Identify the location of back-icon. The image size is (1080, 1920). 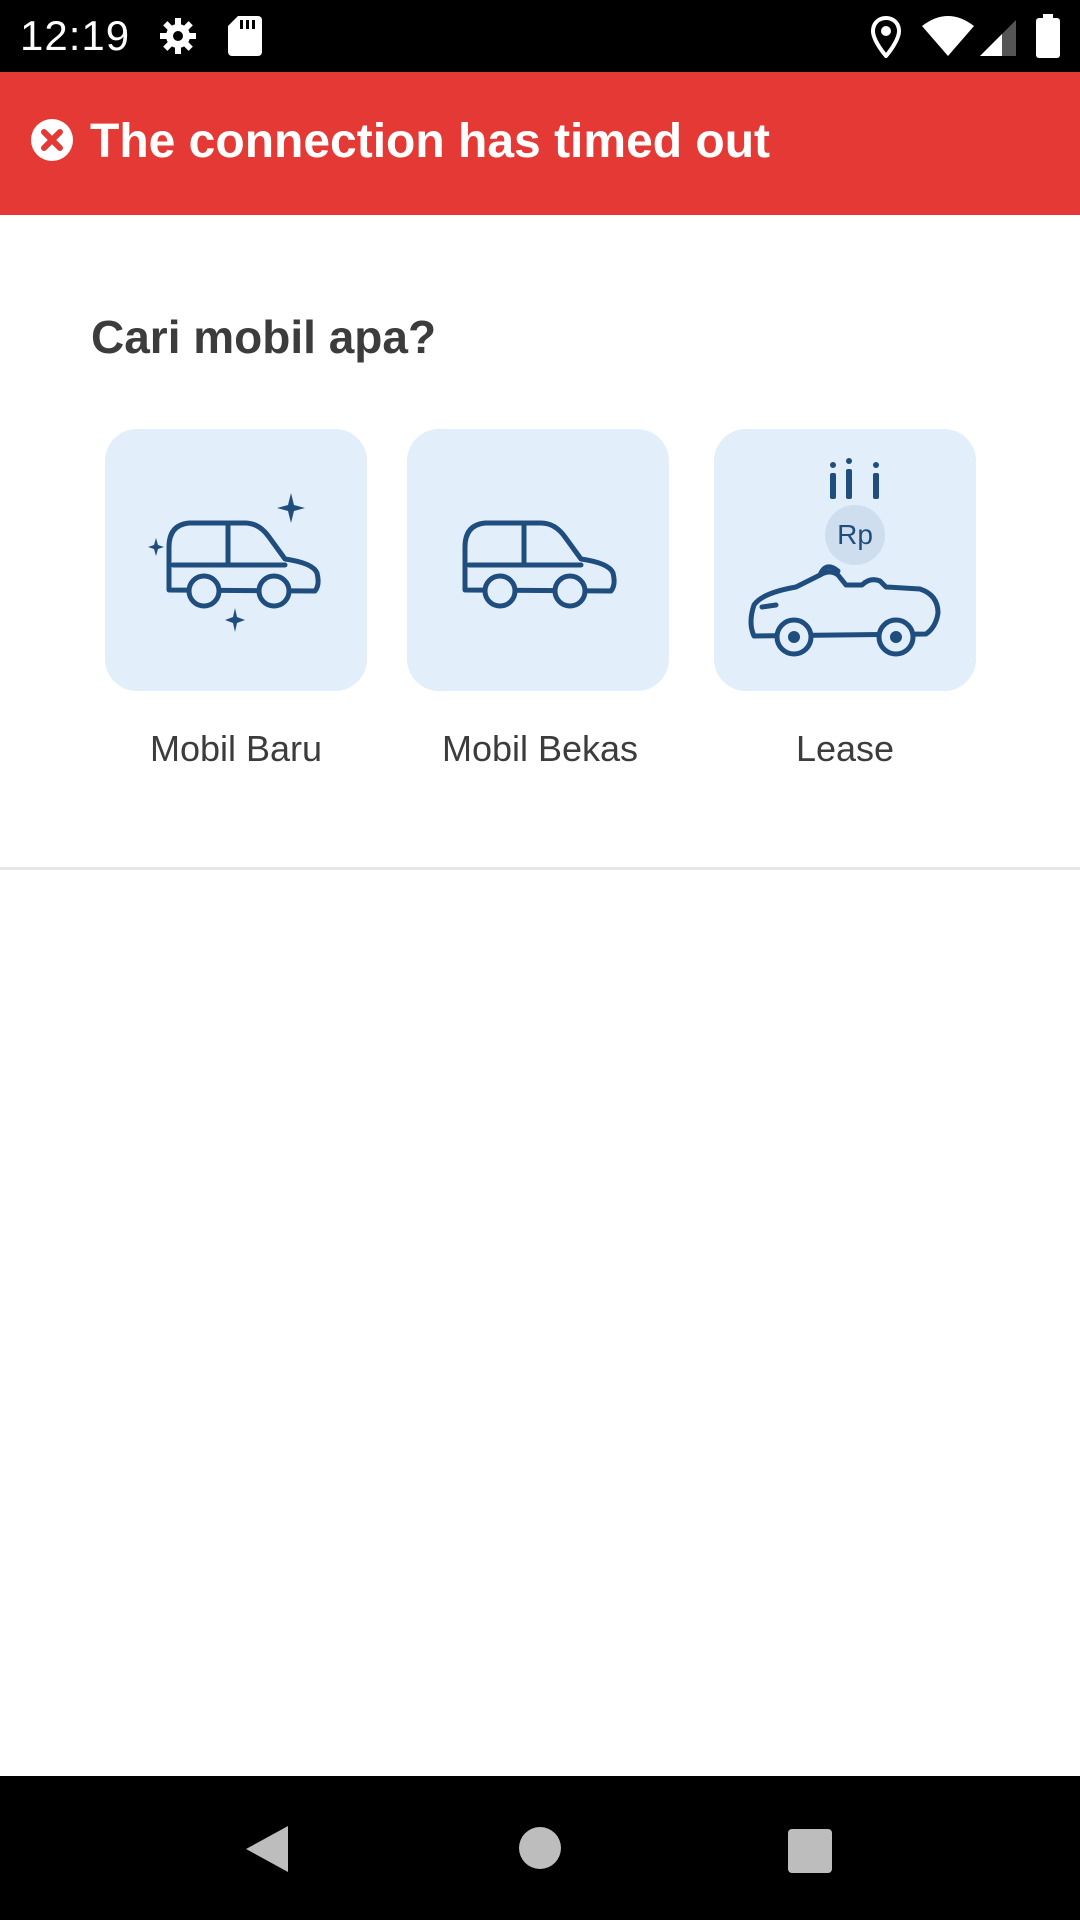
(267, 1849).